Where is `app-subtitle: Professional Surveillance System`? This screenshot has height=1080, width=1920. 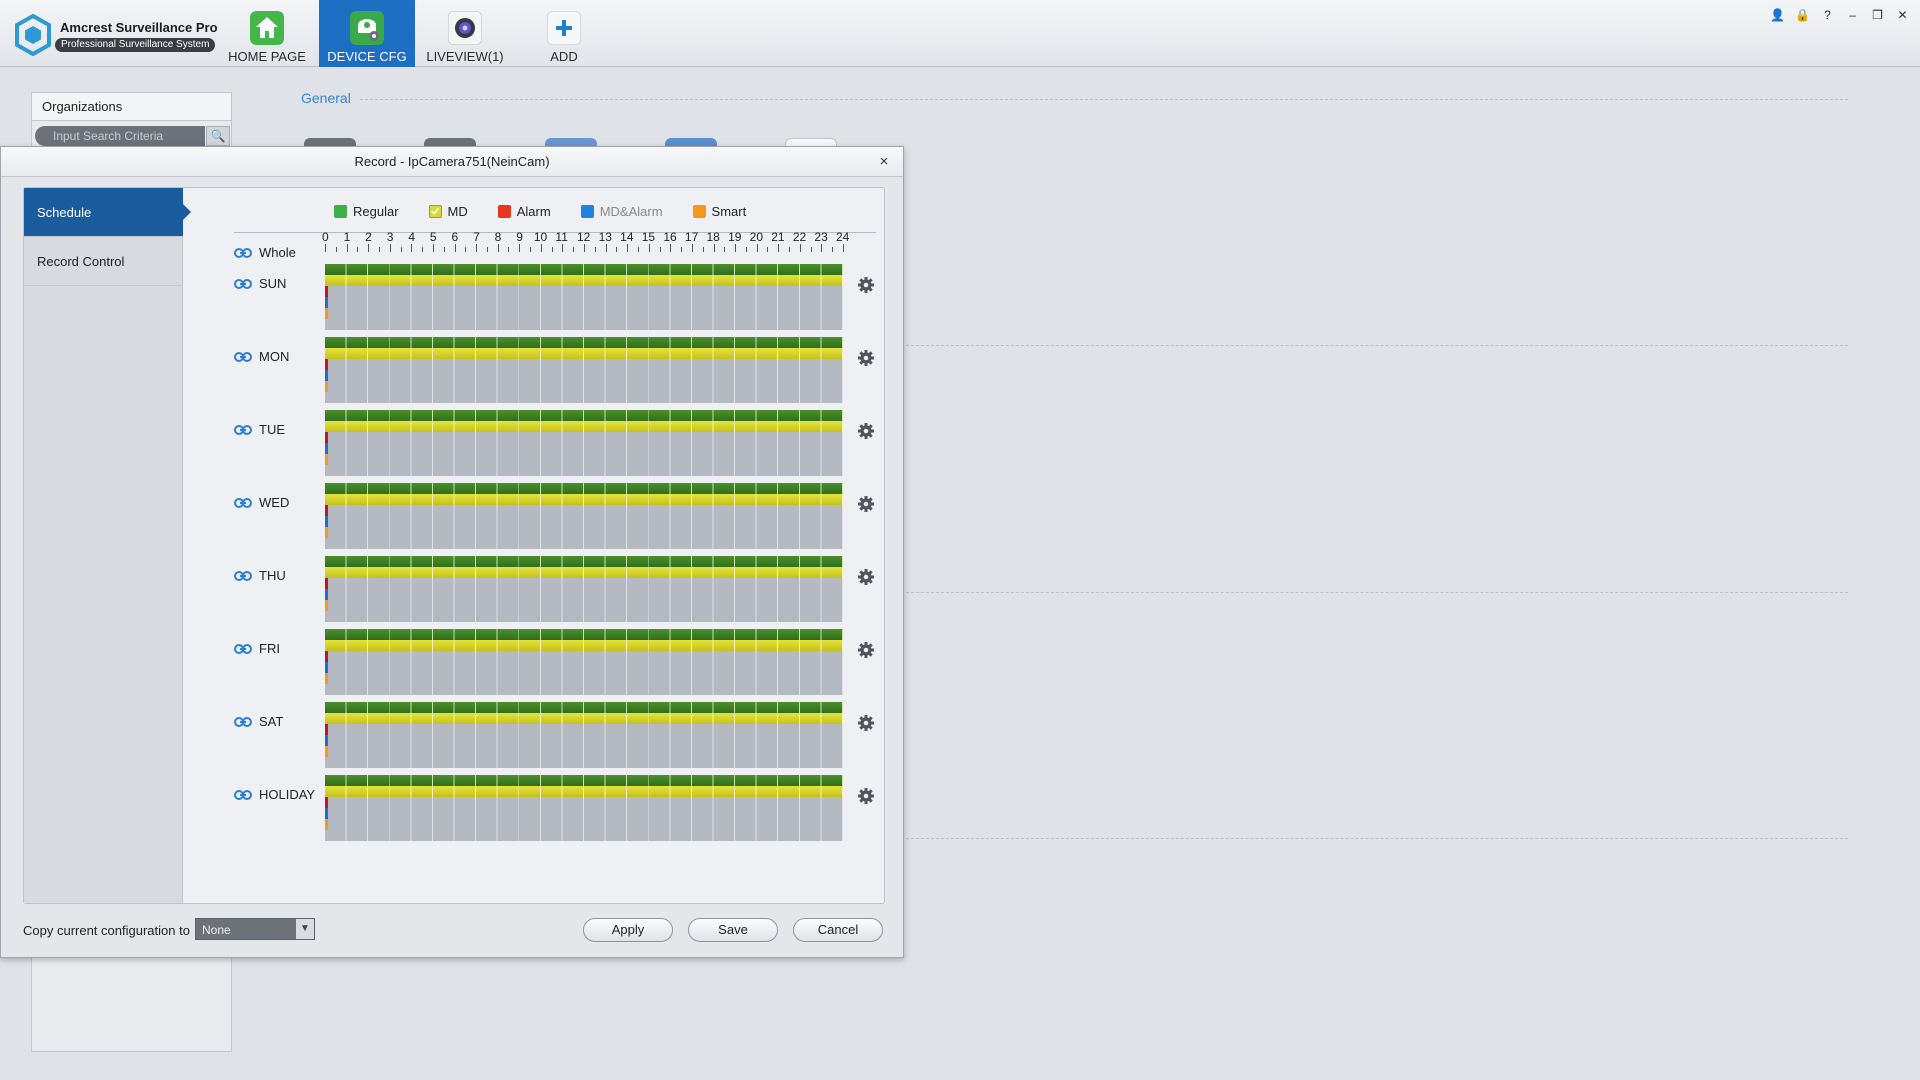 app-subtitle: Professional Surveillance System is located at coordinates (135, 45).